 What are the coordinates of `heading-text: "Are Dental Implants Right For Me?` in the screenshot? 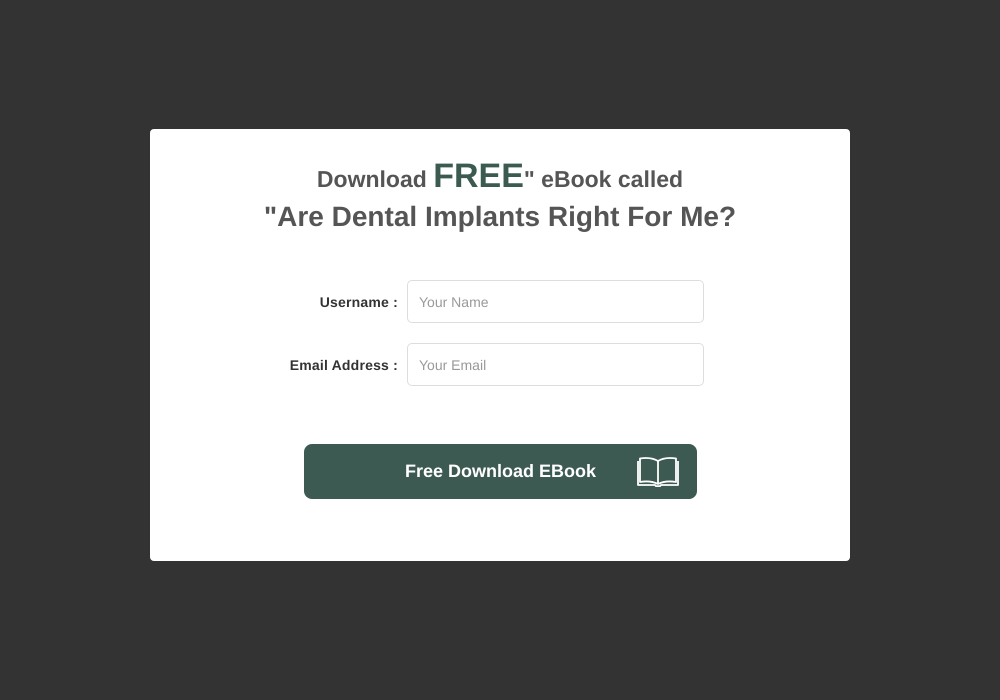 It's located at (500, 217).